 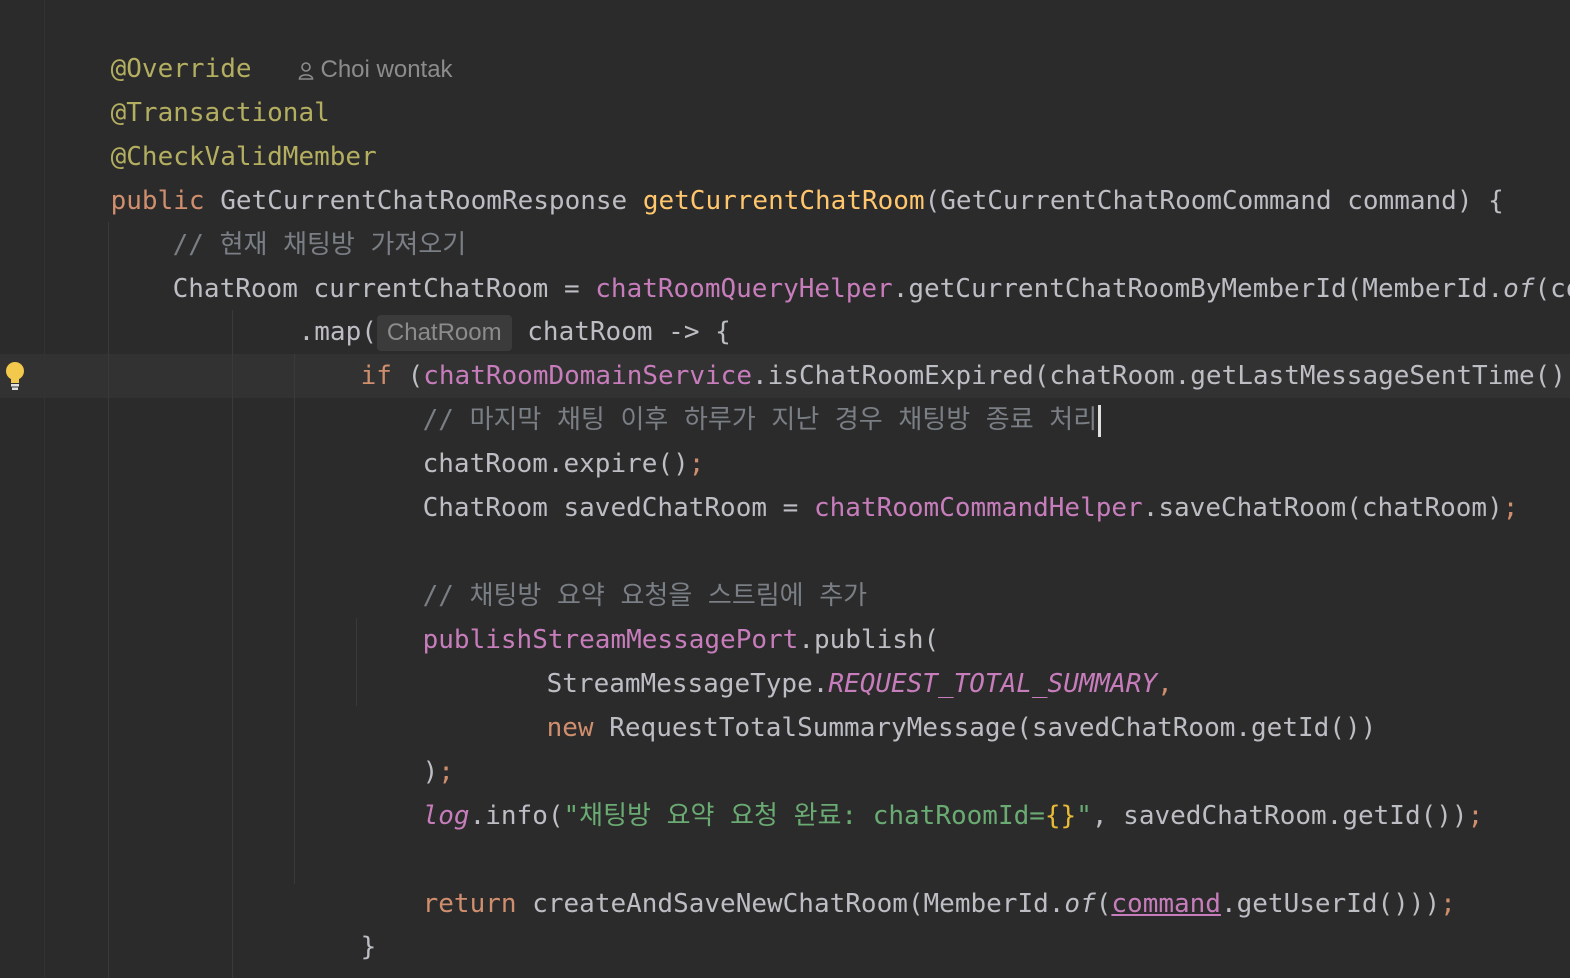 What do you see at coordinates (1214, 201) in the screenshot?
I see `method-params: (GetCurrentChatRoomCommand command) {` at bounding box center [1214, 201].